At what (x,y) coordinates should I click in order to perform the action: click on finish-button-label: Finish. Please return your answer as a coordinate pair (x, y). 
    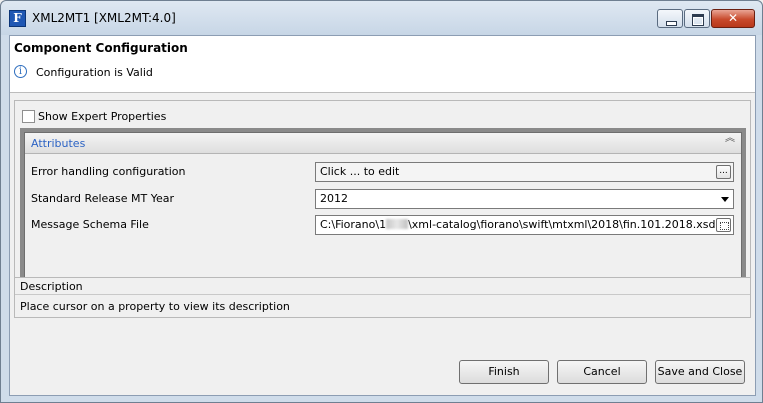
    Looking at the image, I should click on (504, 371).